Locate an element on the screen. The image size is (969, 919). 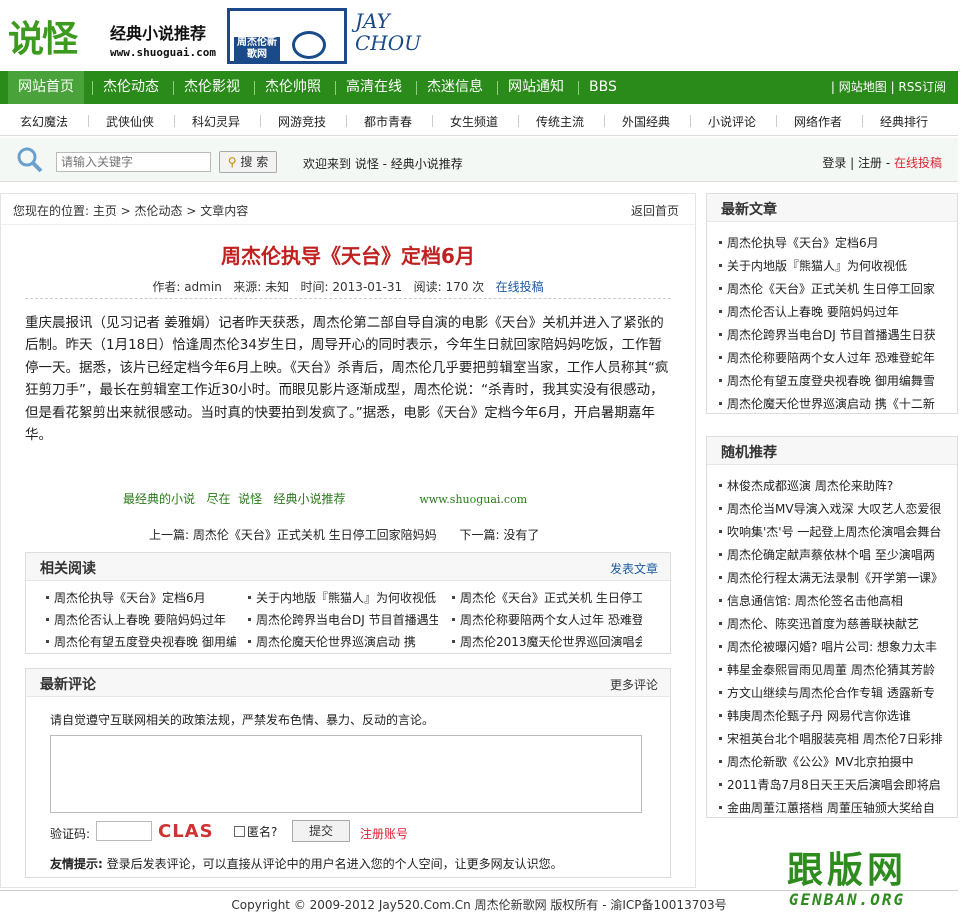
register-account-link: 注册账号 is located at coordinates (384, 833).